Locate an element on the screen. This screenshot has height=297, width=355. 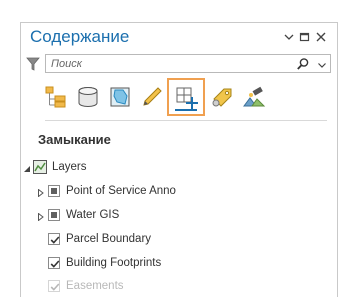
layer-row: Water GIS is located at coordinates (171, 216).